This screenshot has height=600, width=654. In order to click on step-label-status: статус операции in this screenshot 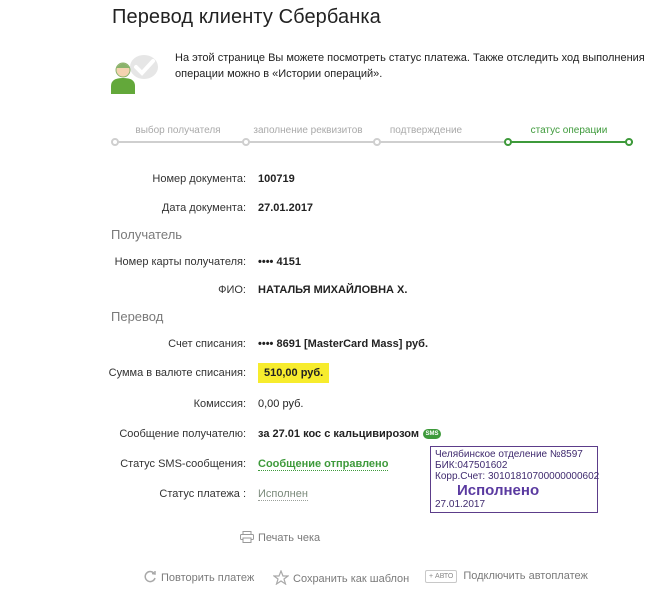, I will do `click(569, 130)`.